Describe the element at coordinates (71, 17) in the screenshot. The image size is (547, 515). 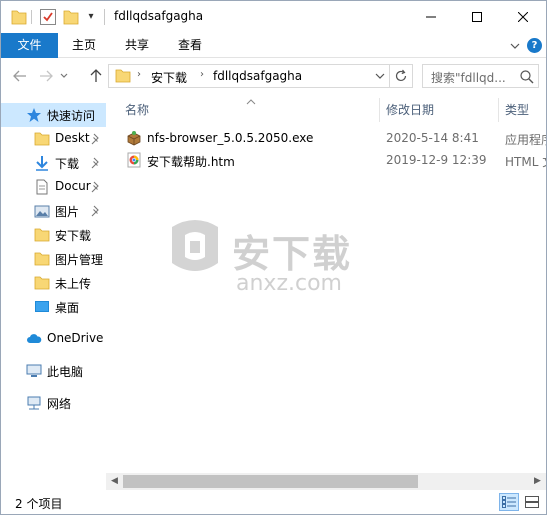
I see `new-folder-icon` at that location.